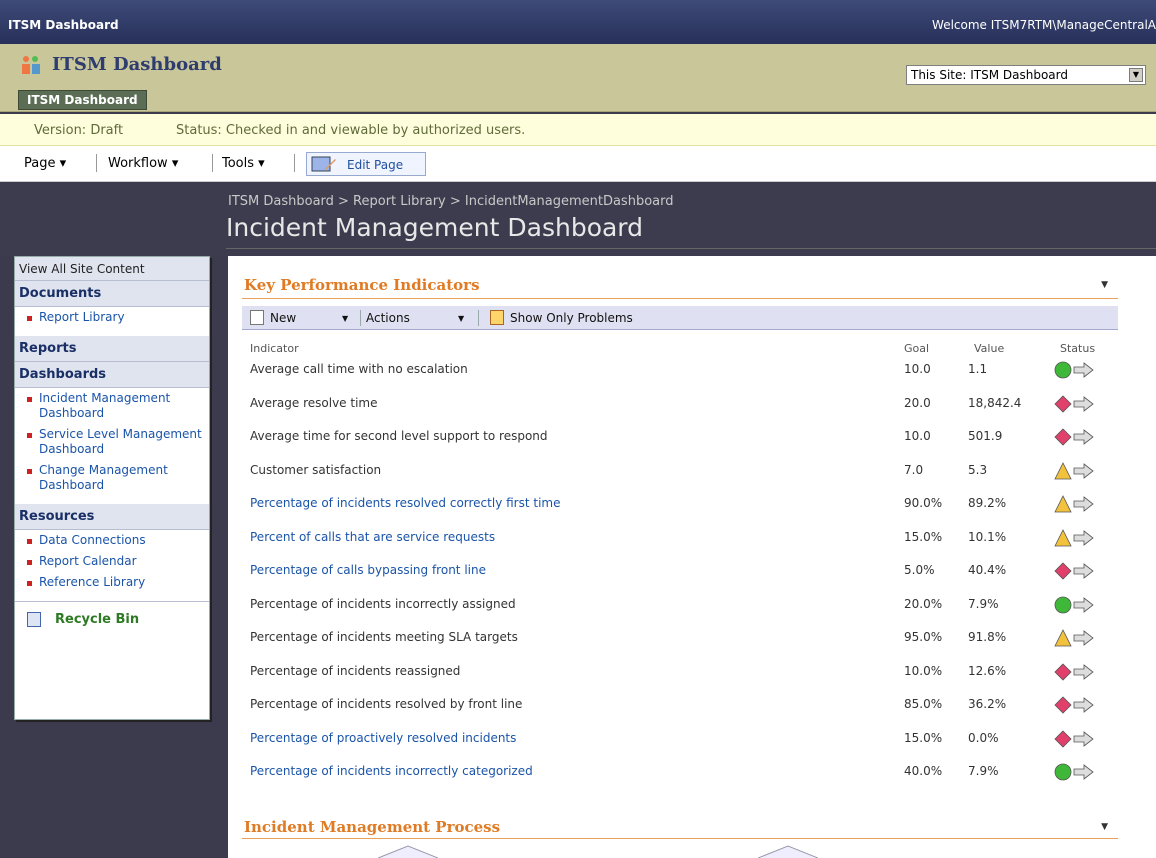 Image resolution: width=1156 pixels, height=858 pixels. Describe the element at coordinates (578, 164) in the screenshot. I see `page-editing-toolbar: Page ▾ Workflow ▾ Tools ▾ Edit Page` at that location.